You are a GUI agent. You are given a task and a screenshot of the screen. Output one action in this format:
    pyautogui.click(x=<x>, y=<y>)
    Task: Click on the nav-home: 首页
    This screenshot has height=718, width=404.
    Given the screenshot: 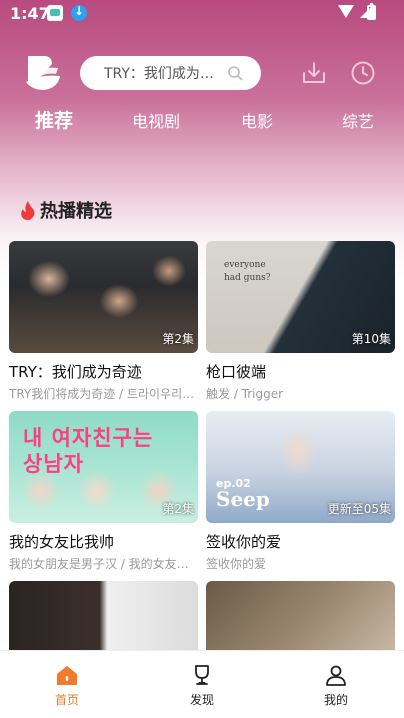 What is the action you would take?
    pyautogui.click(x=67, y=685)
    